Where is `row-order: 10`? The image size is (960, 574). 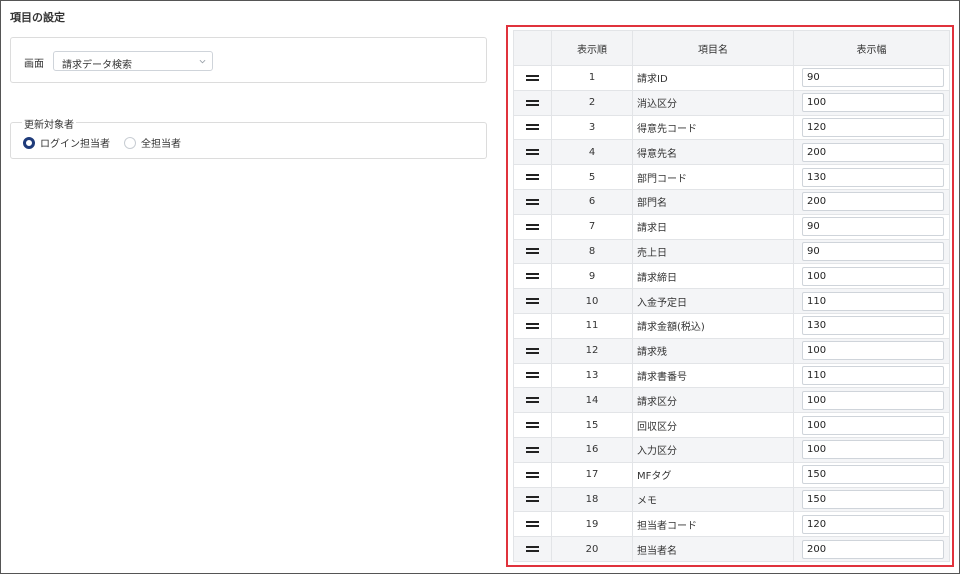 row-order: 10 is located at coordinates (592, 301).